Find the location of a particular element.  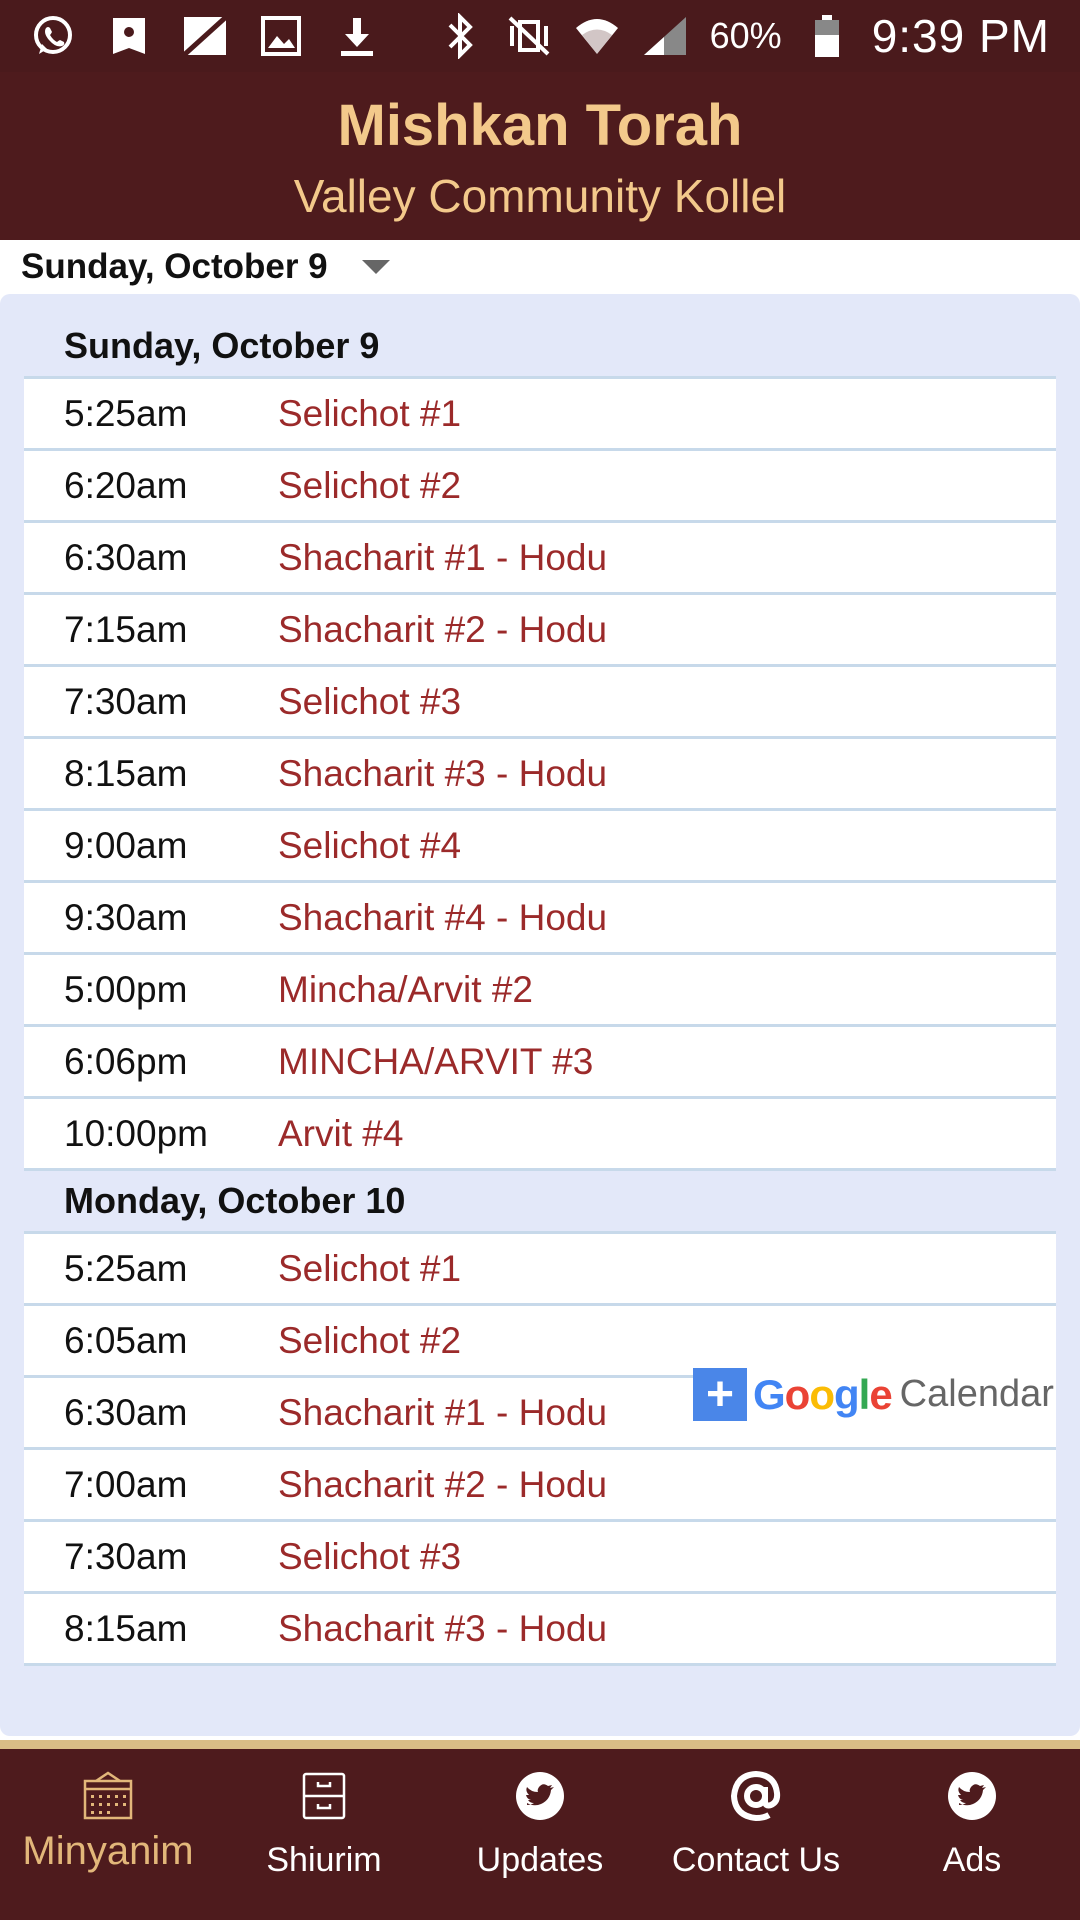

date-dropdown: Sunday, October 9 is located at coordinates (540, 267).